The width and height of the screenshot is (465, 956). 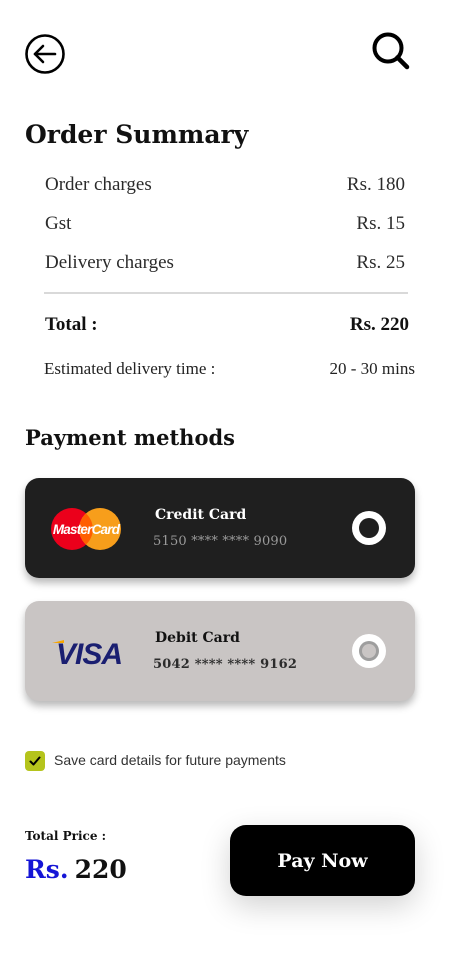 I want to click on check-icon, so click(x=35, y=761).